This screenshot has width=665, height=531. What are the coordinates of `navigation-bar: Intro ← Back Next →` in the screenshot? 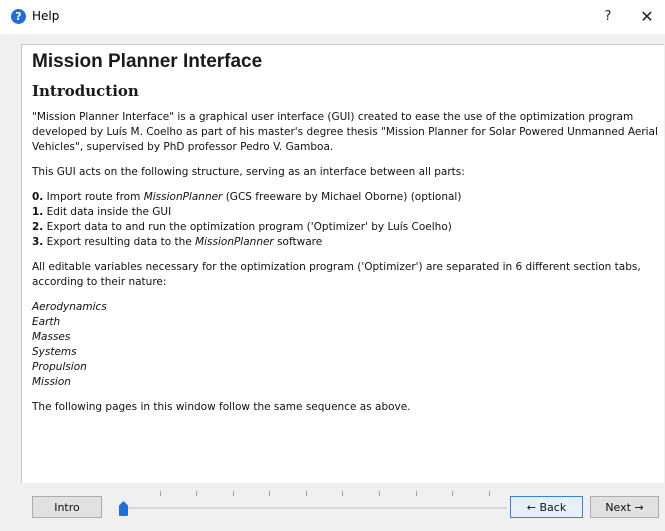 It's located at (332, 507).